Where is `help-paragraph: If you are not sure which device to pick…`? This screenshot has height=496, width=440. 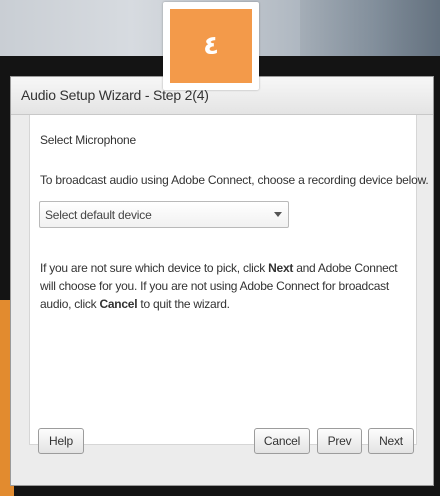 help-paragraph: If you are not sure which device to pick… is located at coordinates (226, 286).